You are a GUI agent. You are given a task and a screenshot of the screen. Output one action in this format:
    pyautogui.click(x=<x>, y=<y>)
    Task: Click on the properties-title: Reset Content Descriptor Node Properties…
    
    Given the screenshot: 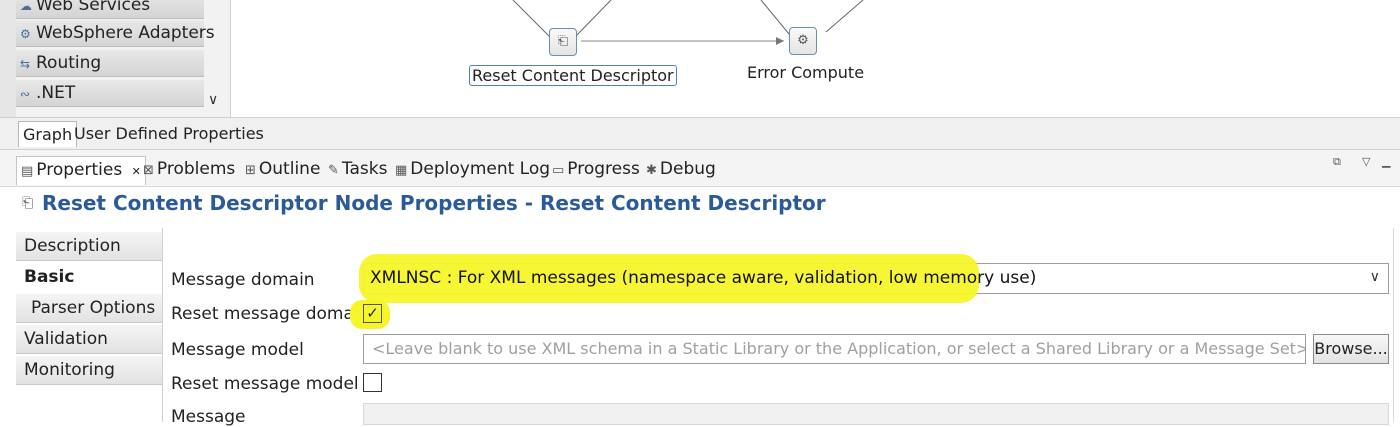 What is the action you would take?
    pyautogui.click(x=434, y=203)
    